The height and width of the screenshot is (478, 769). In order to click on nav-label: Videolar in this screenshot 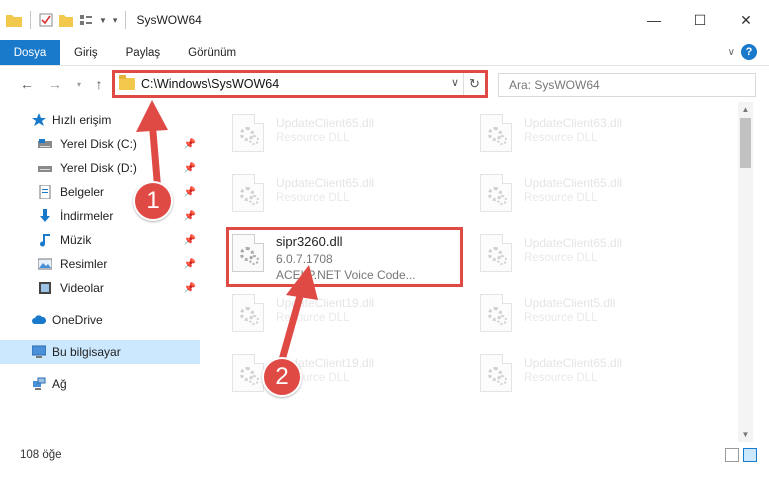, I will do `click(82, 288)`.